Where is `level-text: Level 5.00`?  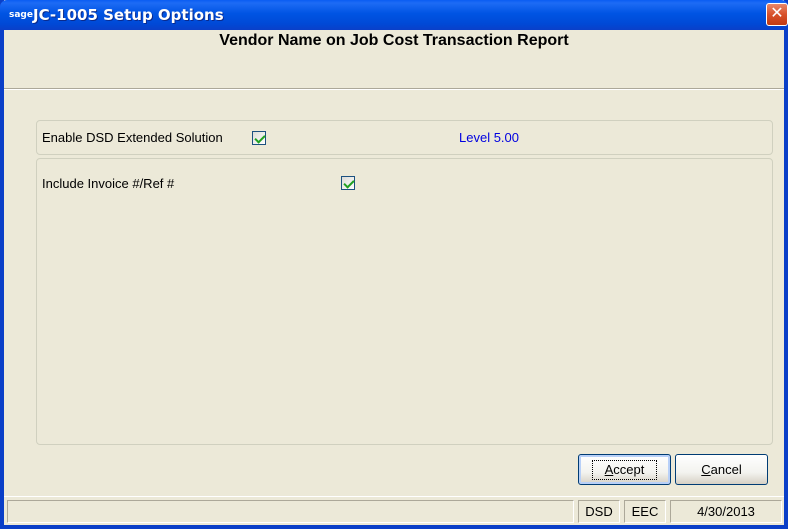 level-text: Level 5.00 is located at coordinates (489, 137).